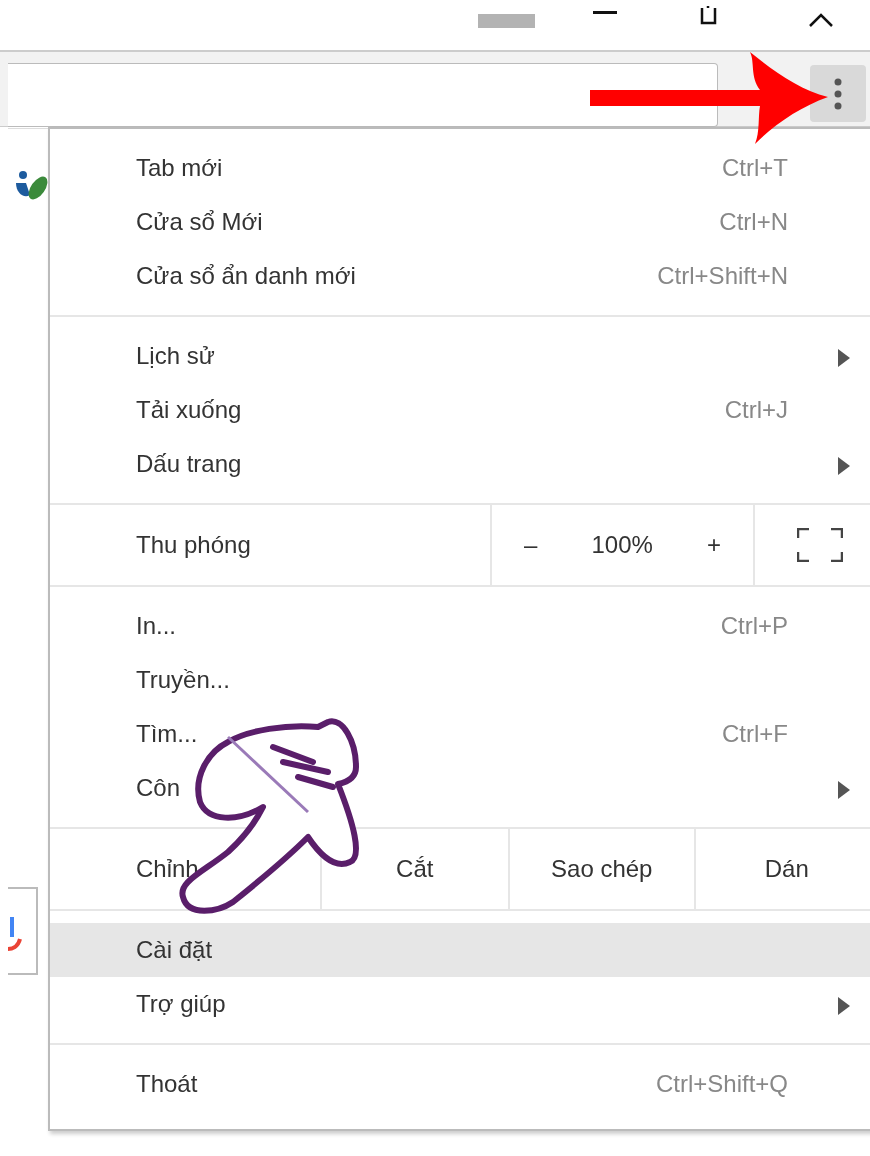 This screenshot has width=870, height=1156. Describe the element at coordinates (460, 626) in the screenshot. I see `menu-item: In... Ctrl+P` at that location.